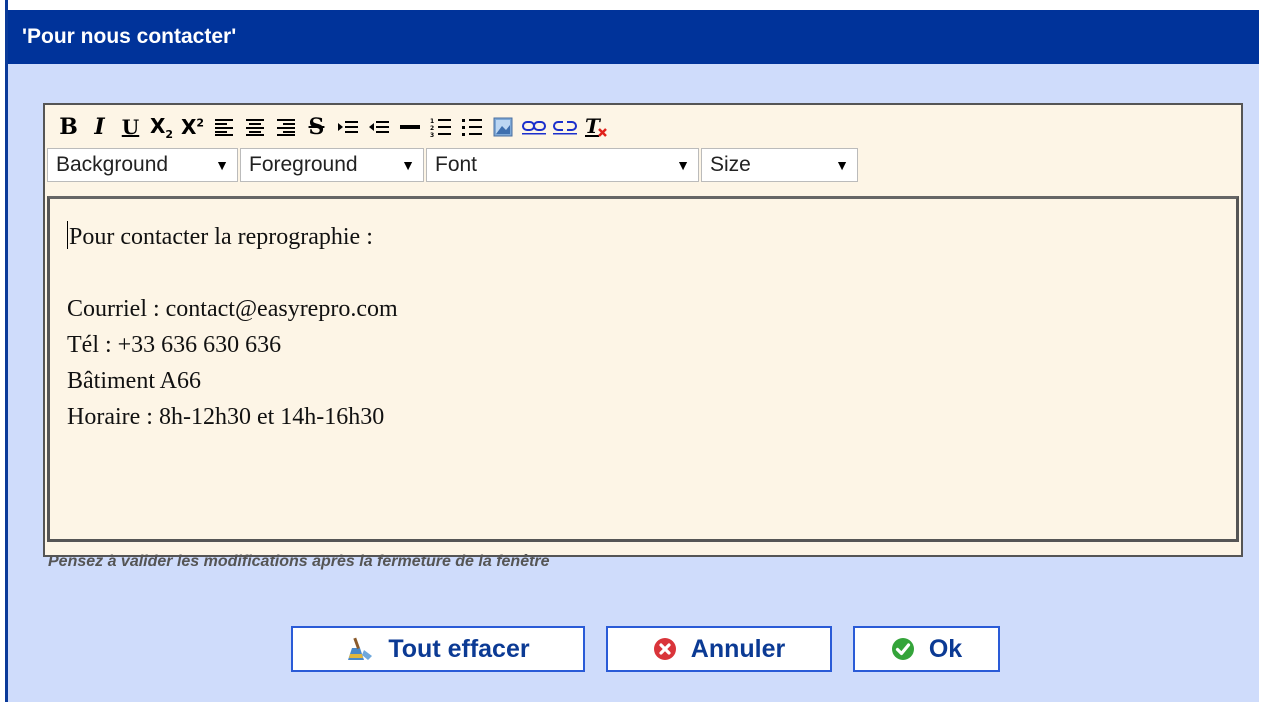 Image resolution: width=1266 pixels, height=702 pixels. I want to click on bold-button: B, so click(68, 127).